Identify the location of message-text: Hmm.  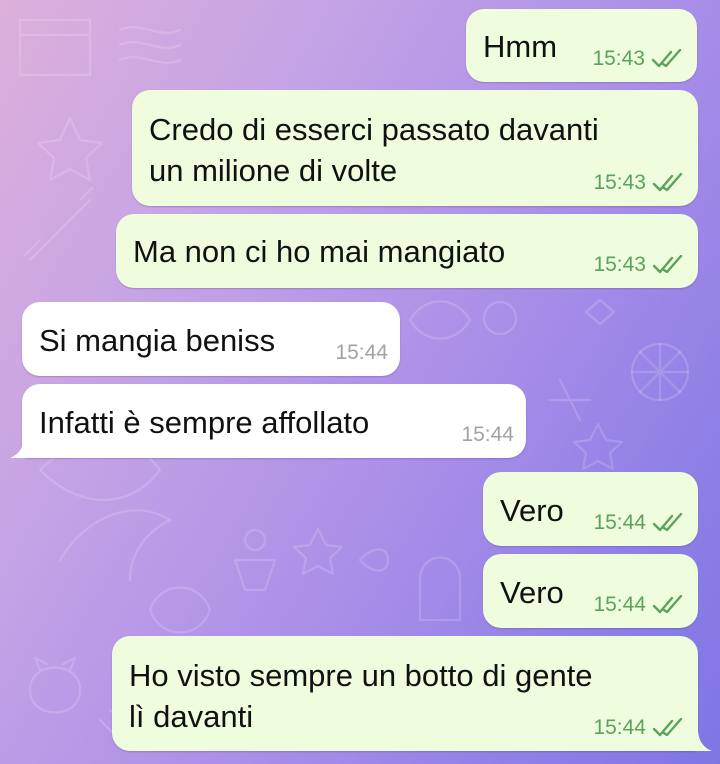
(520, 46).